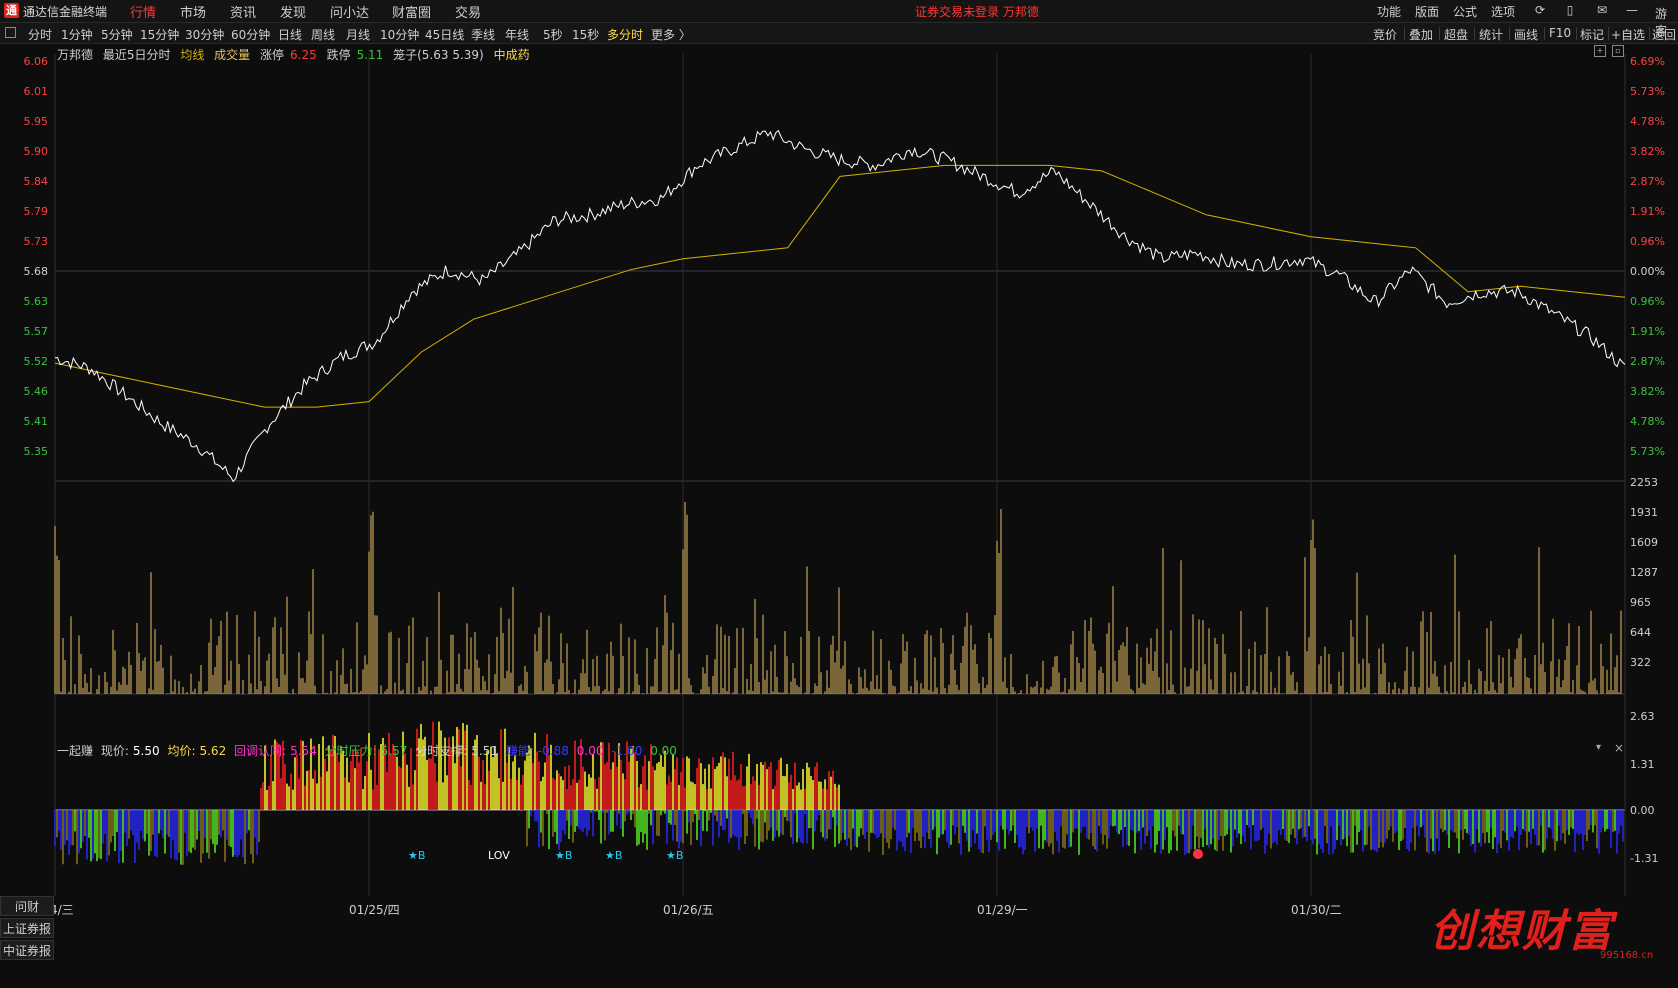 The image size is (1678, 988). What do you see at coordinates (444, 34) in the screenshot?
I see `tab-45day: 45日线` at bounding box center [444, 34].